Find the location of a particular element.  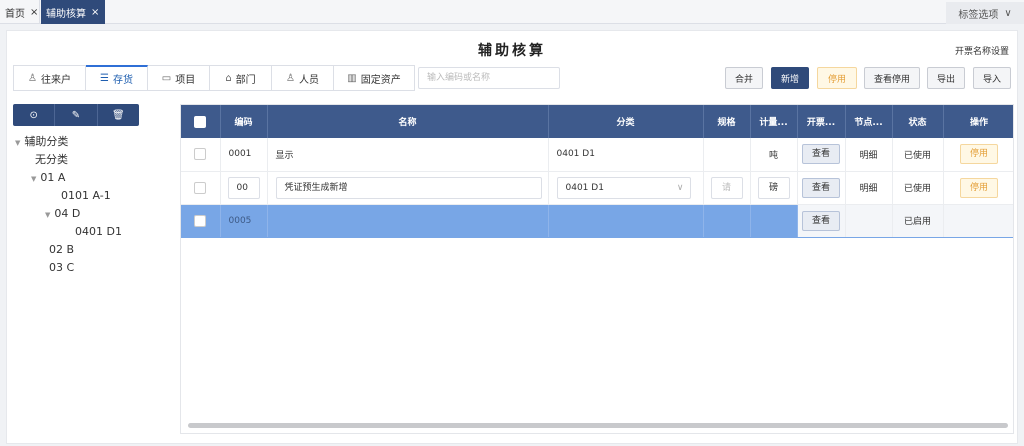

code-input: 00 is located at coordinates (243, 187).